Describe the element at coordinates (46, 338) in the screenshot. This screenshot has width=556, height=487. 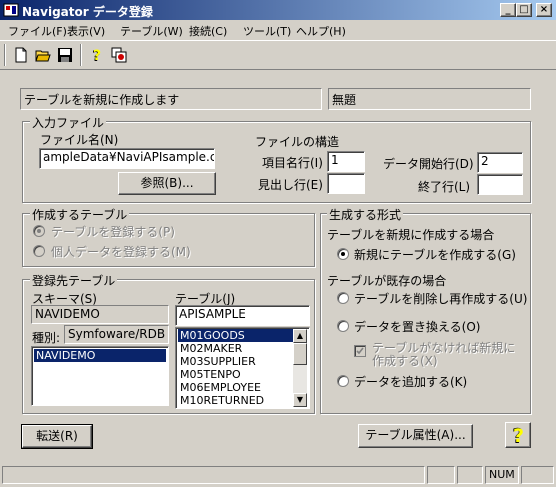
I see `kind-label: 種別:` at that location.